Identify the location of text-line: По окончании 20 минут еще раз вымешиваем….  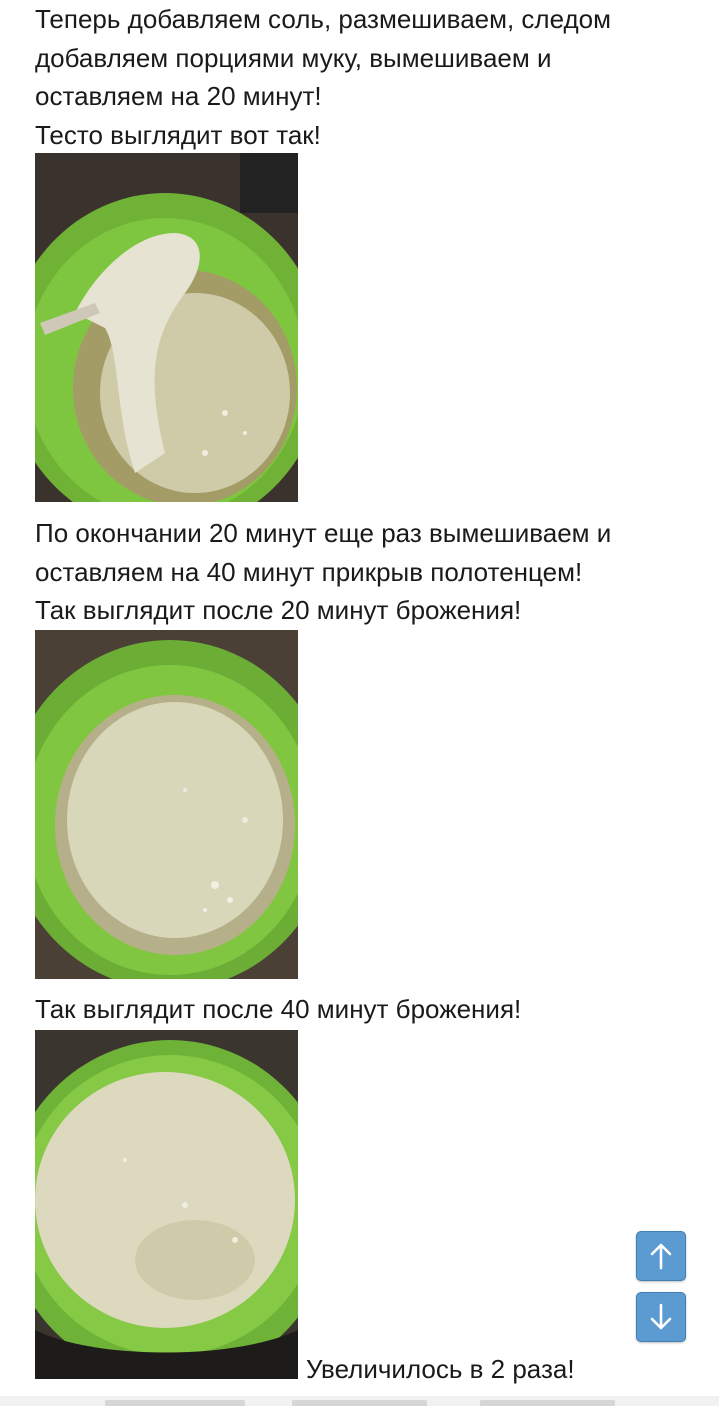
(323, 533).